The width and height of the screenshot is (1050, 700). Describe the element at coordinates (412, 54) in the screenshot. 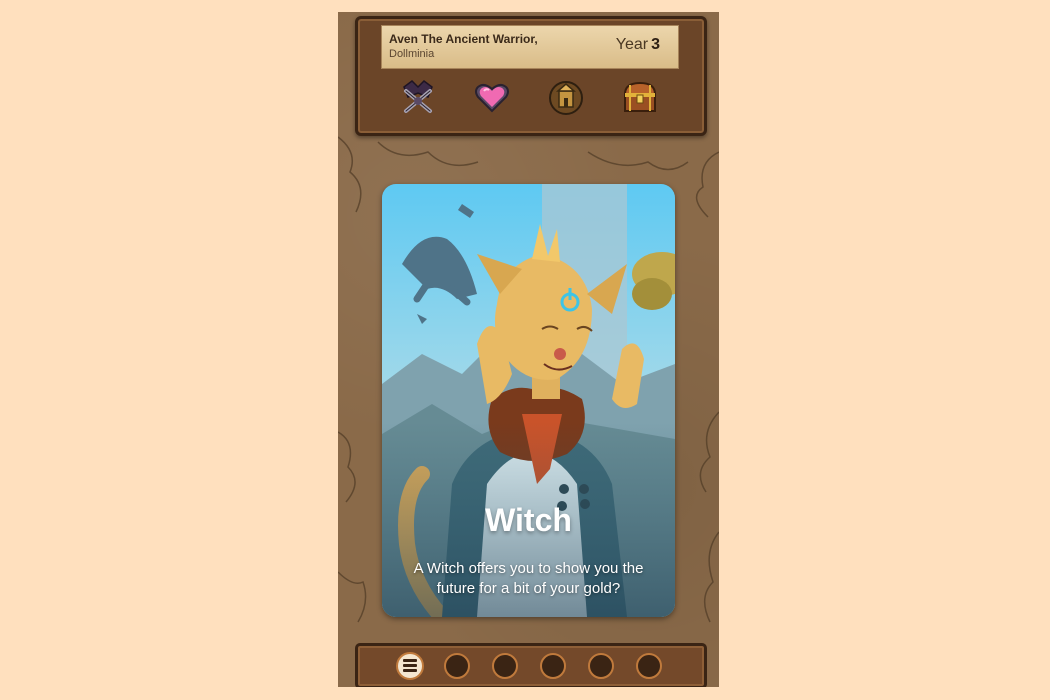

I see `hero-realm: Dollminia` at that location.